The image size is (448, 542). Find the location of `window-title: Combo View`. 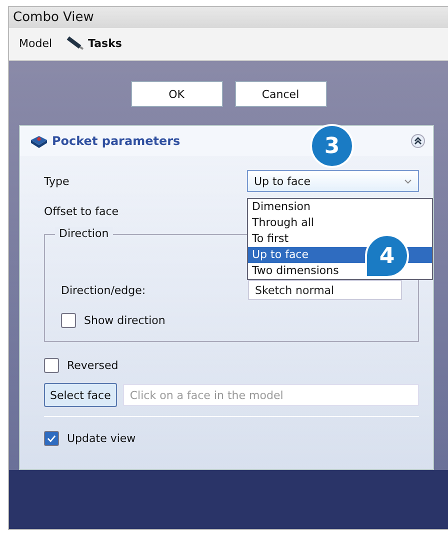

window-title: Combo View is located at coordinates (228, 17).